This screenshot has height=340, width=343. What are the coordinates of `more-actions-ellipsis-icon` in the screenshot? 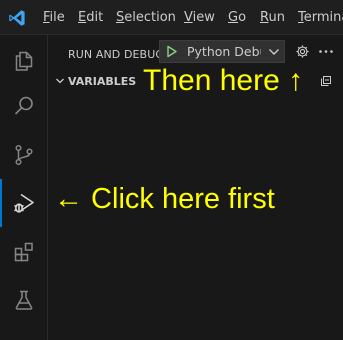 It's located at (326, 51).